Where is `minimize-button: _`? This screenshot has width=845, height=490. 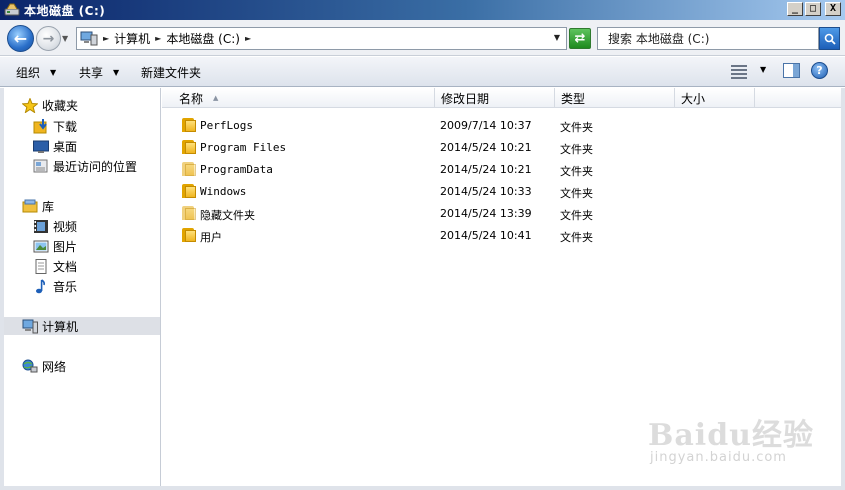
minimize-button: _ is located at coordinates (795, 9).